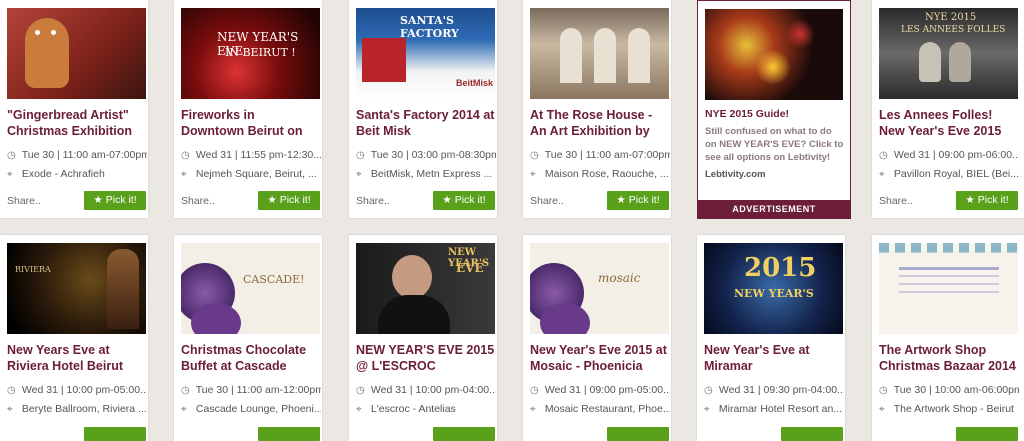 The height and width of the screenshot is (441, 1024). What do you see at coordinates (774, 209) in the screenshot?
I see `advertisement-label: ADVERTISEMENT` at bounding box center [774, 209].